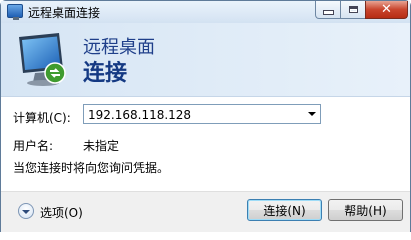  I want to click on computer-label: 计算机(C):, so click(42, 118).